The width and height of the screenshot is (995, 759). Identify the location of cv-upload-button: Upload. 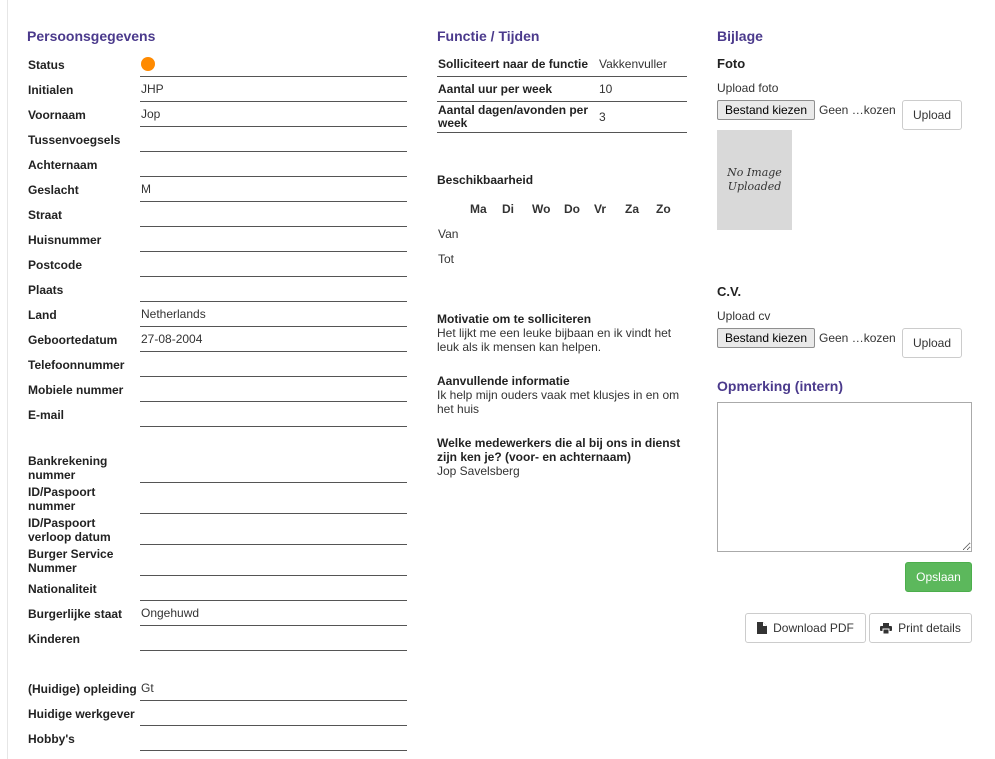
(932, 343).